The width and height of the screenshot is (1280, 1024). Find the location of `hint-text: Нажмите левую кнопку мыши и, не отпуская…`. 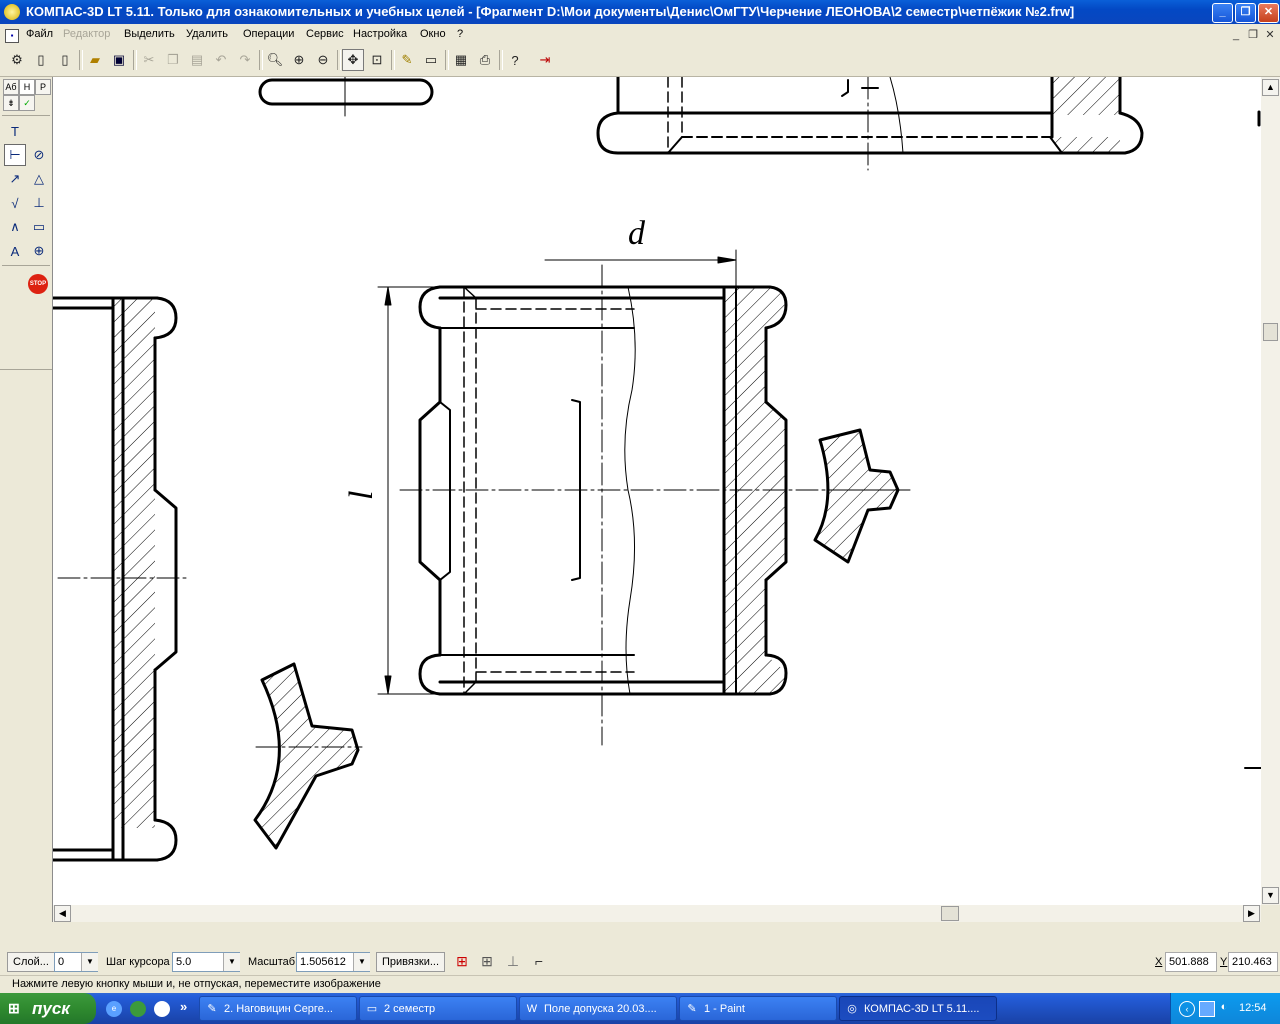

hint-text: Нажмите левую кнопку мыши и, не отпуская… is located at coordinates (196, 984).